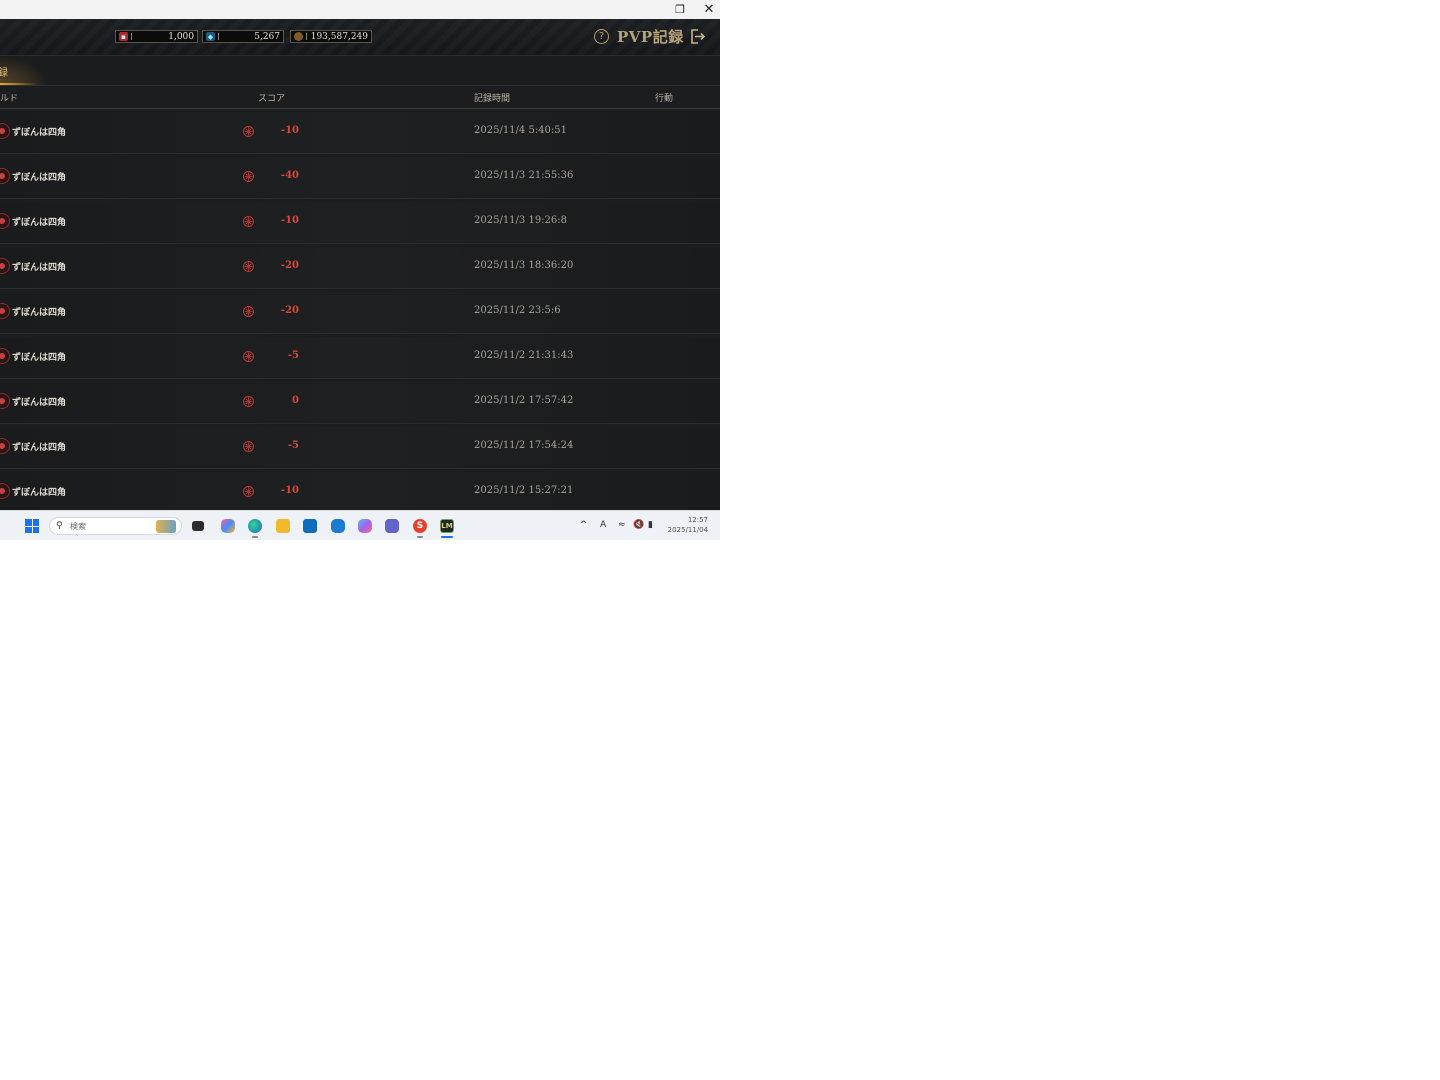 This screenshot has height=1080, width=1440. I want to click on search-placeholder: 検索, so click(78, 526).